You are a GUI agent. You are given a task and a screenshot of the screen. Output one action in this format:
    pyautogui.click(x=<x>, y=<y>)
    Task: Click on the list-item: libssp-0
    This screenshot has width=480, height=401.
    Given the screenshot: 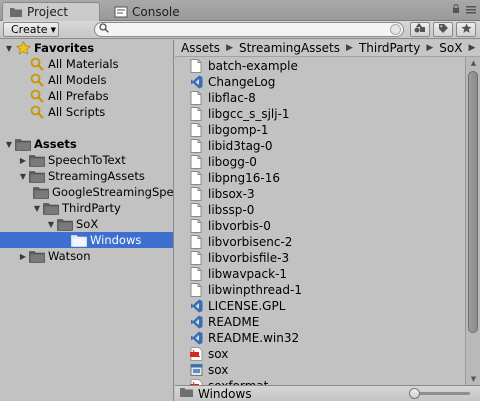 What is the action you would take?
    pyautogui.click(x=221, y=210)
    